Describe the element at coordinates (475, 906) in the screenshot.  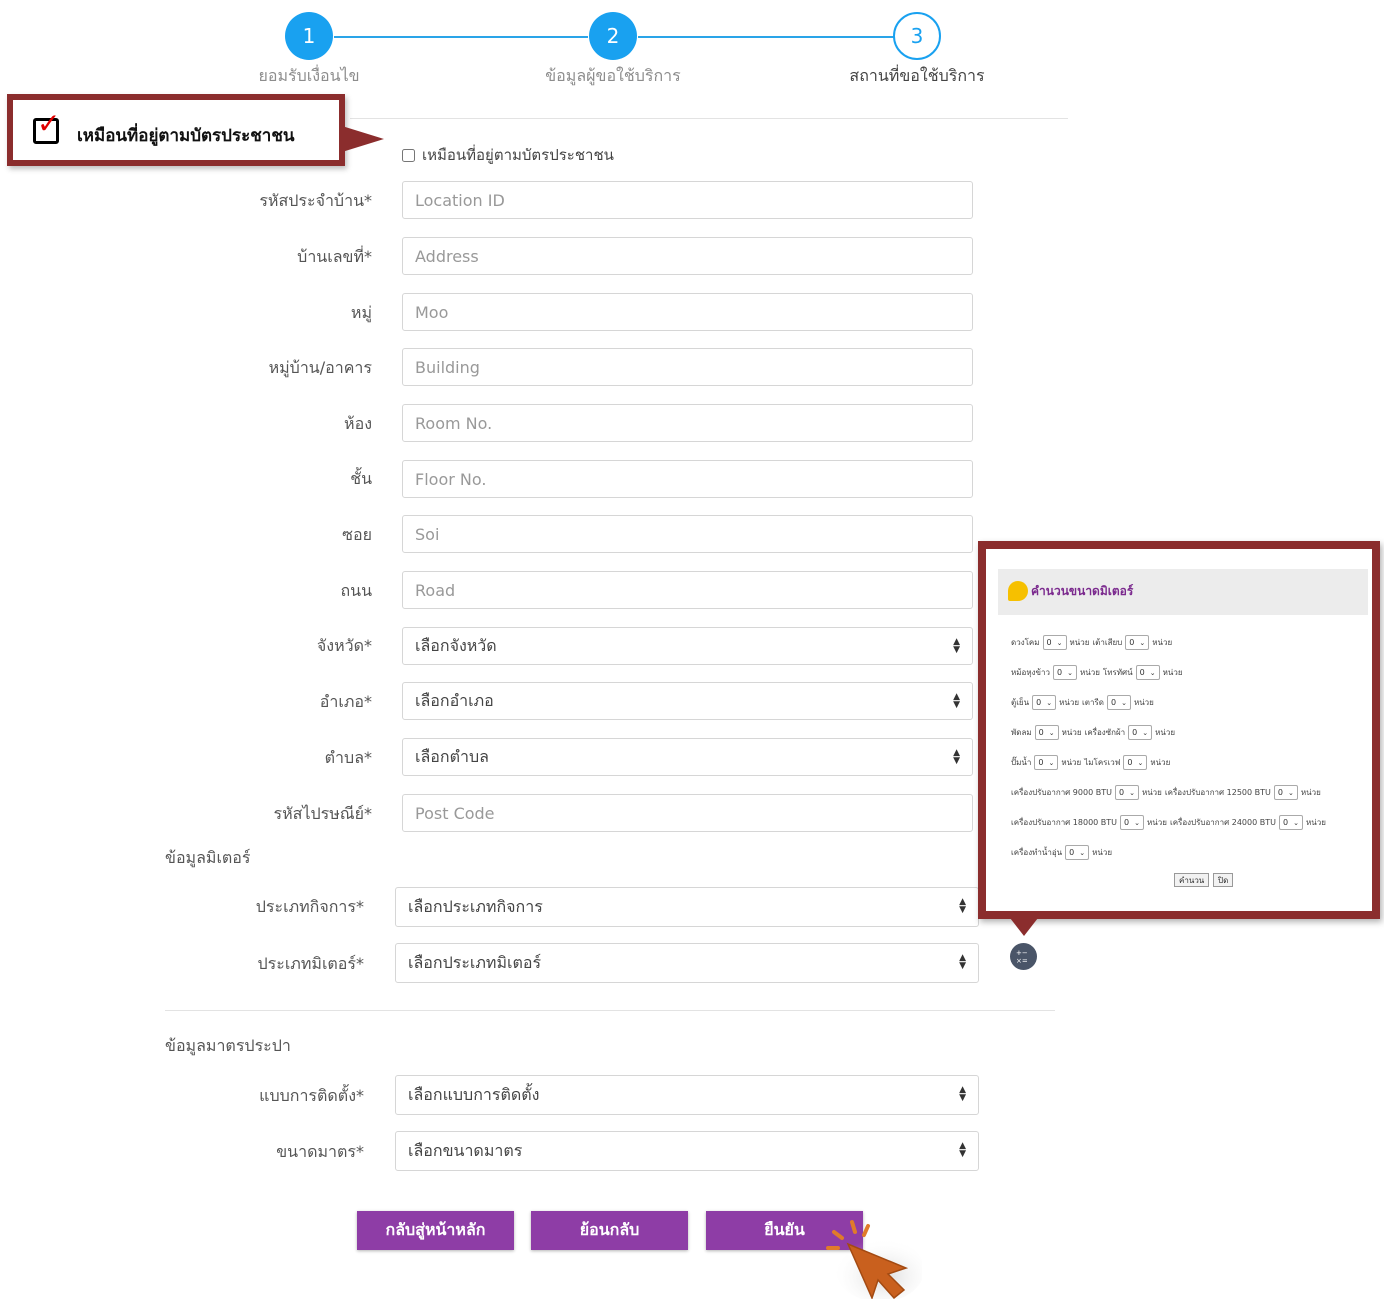
I see `business-type-value: เลือกประเภทกิจการ` at that location.